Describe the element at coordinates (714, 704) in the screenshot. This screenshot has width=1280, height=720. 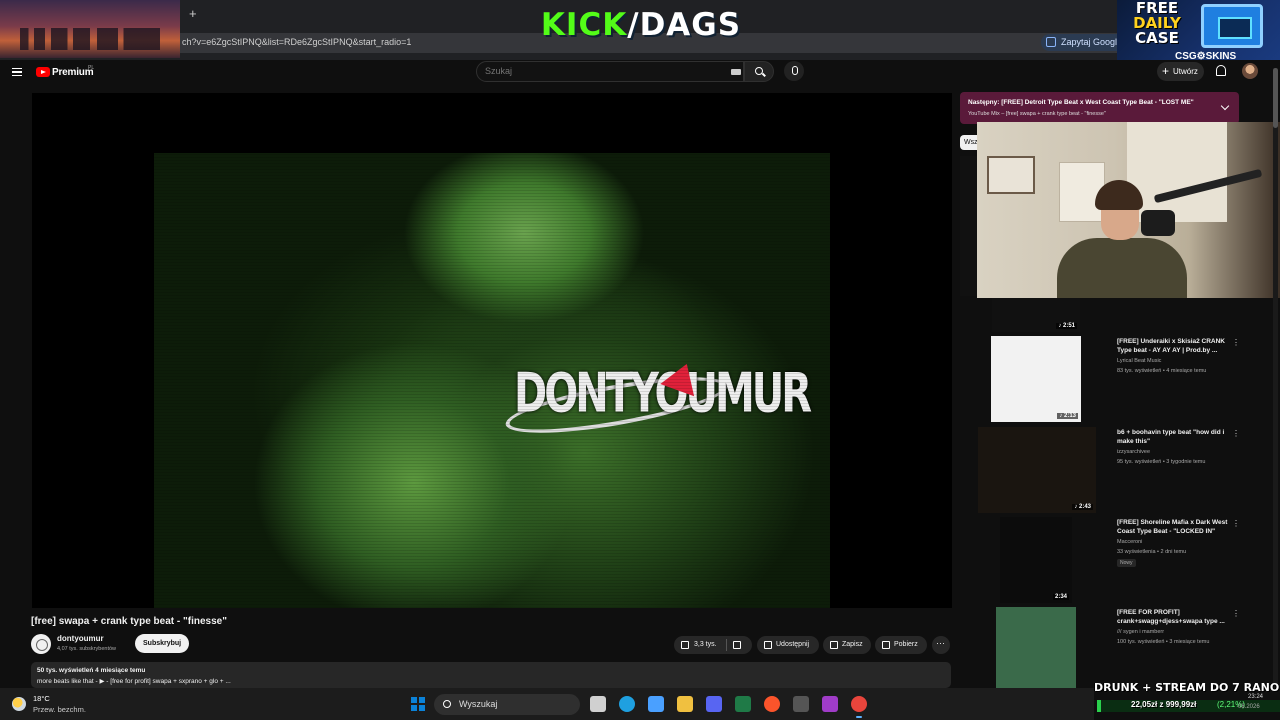
I see `discord-icon` at that location.